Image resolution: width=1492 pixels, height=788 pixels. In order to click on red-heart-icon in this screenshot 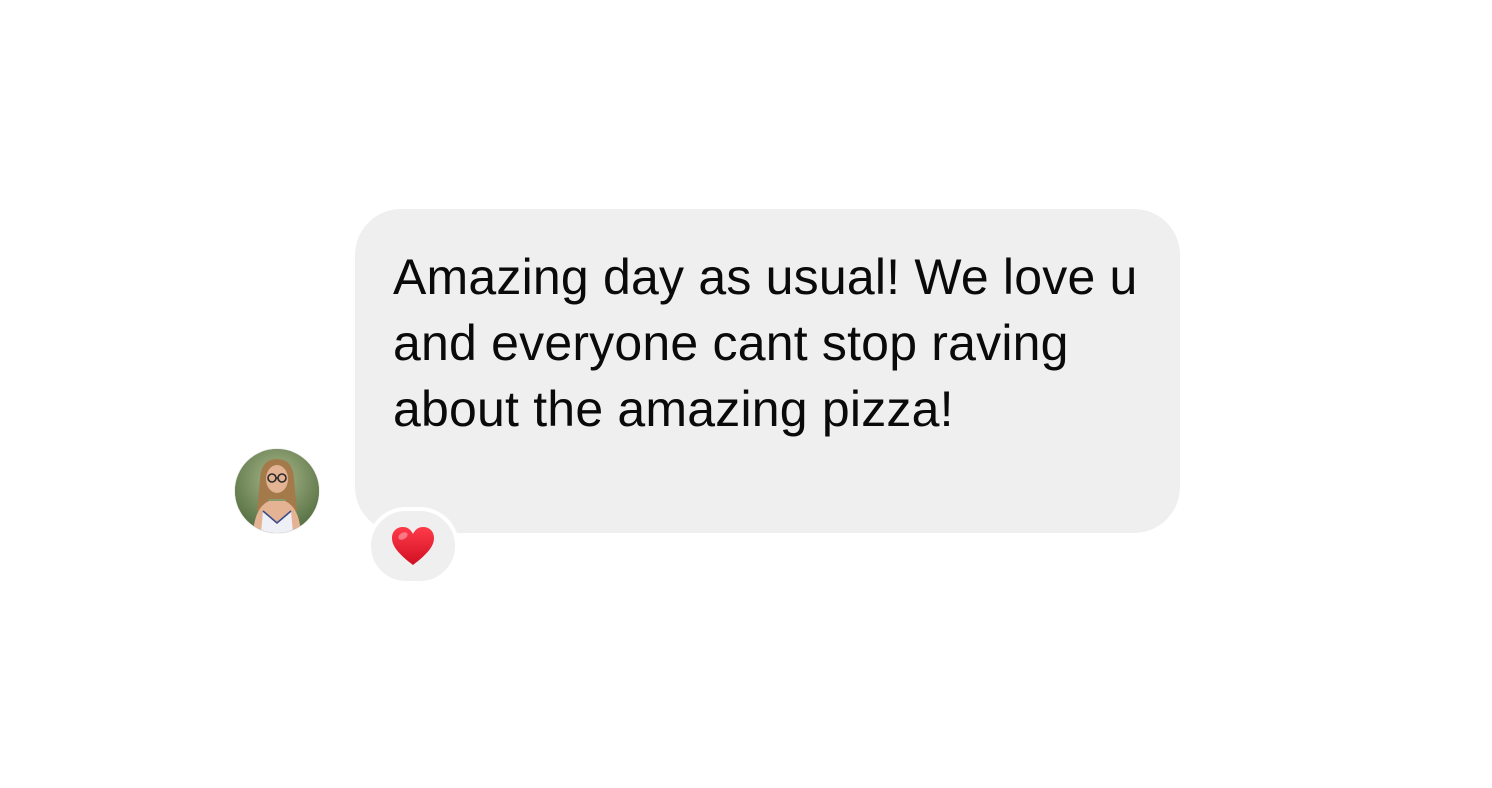, I will do `click(413, 546)`.